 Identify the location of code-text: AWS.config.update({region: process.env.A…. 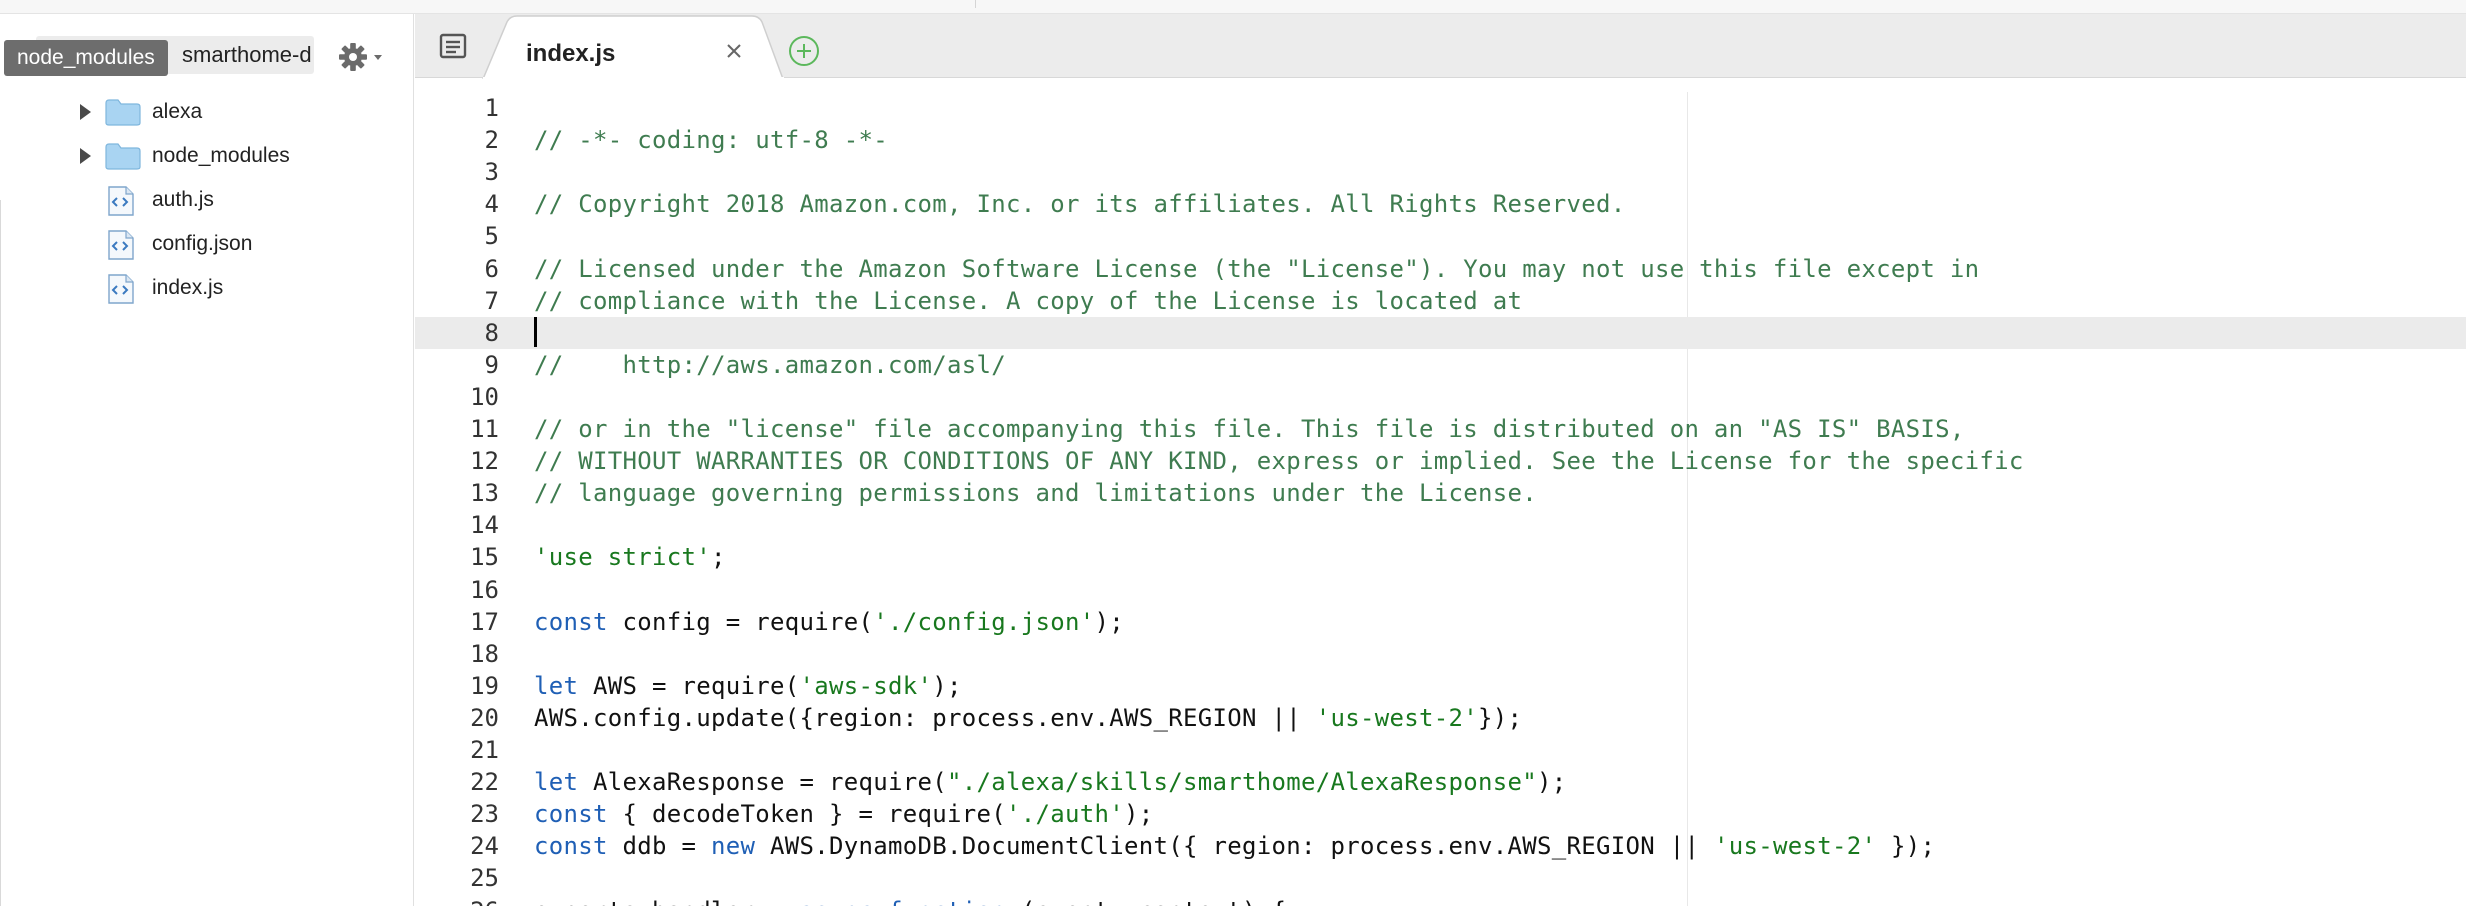
(1028, 717).